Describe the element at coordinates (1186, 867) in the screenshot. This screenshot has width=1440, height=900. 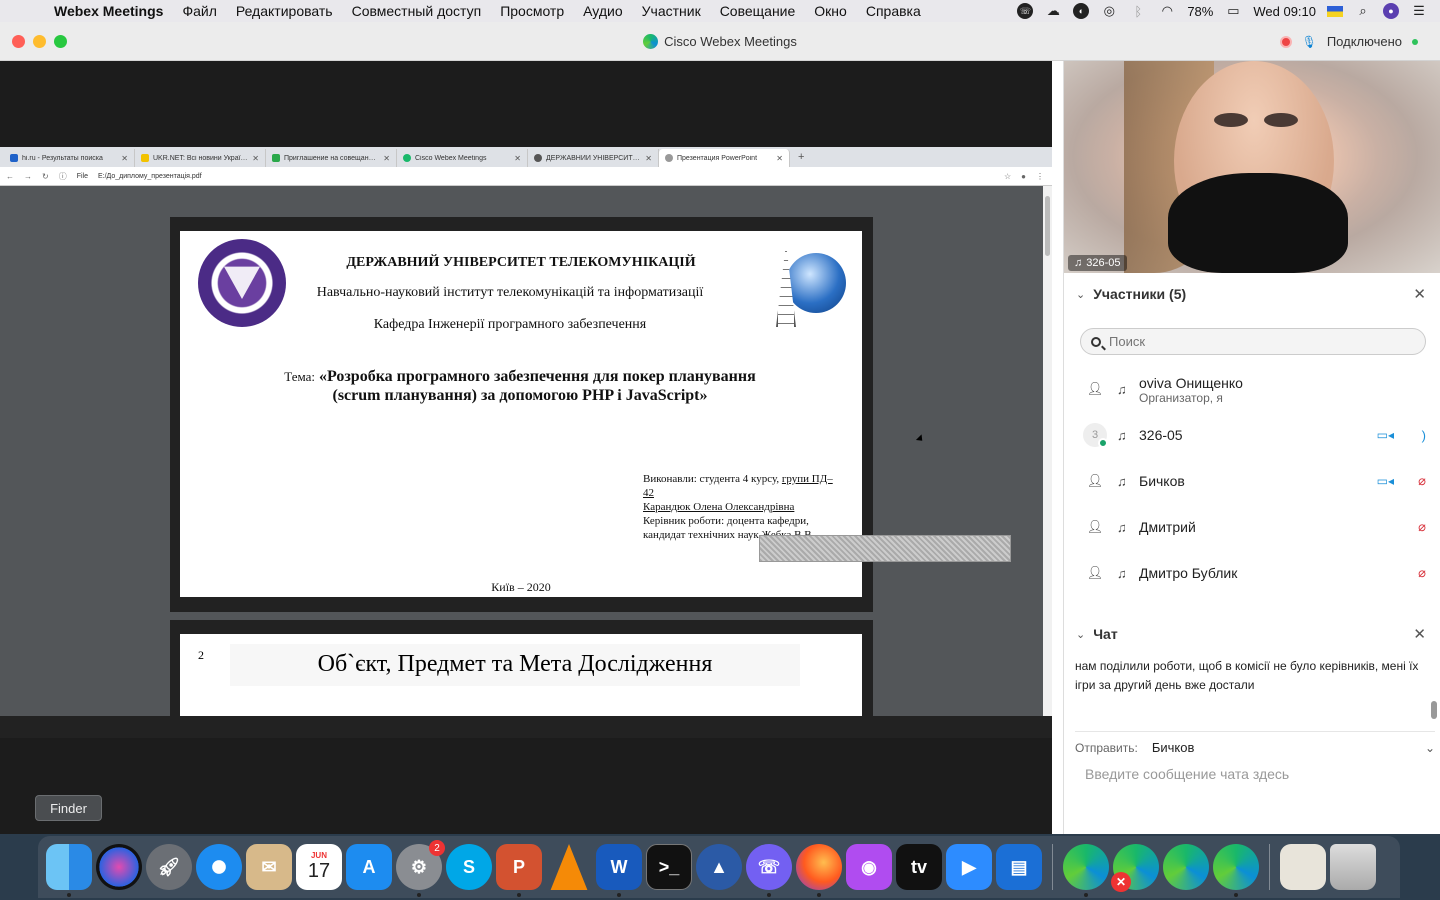
I see `webex-teams-icon` at that location.